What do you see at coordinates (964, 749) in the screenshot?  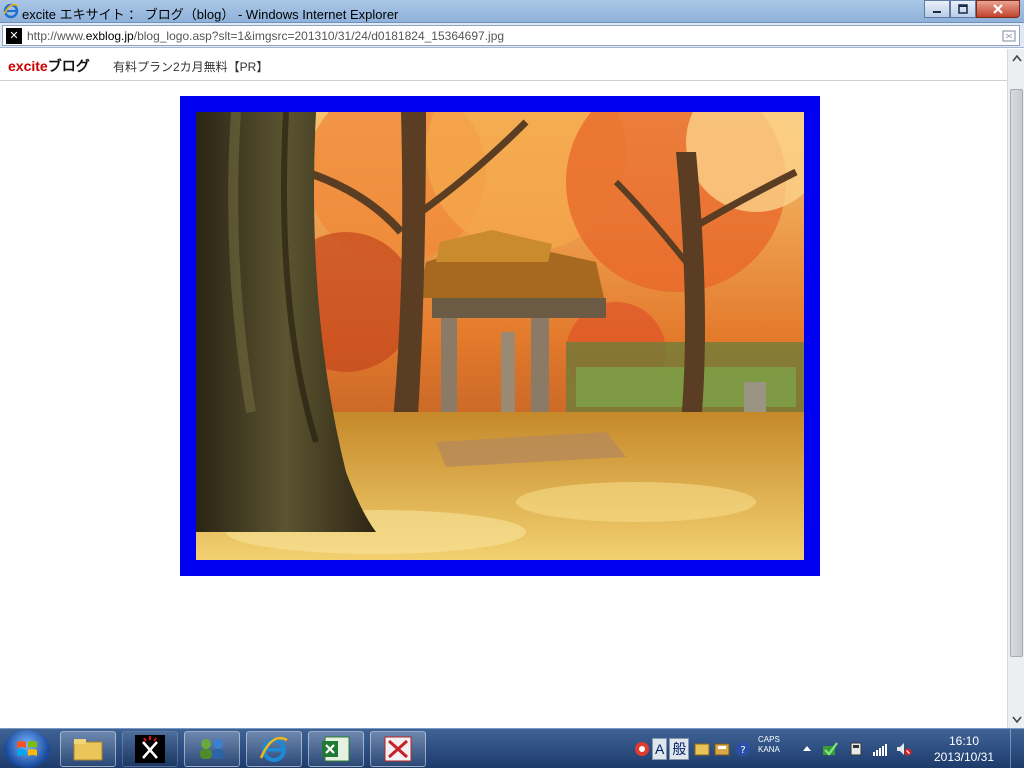 I see `clock: 16:10 2013/10/31` at bounding box center [964, 749].